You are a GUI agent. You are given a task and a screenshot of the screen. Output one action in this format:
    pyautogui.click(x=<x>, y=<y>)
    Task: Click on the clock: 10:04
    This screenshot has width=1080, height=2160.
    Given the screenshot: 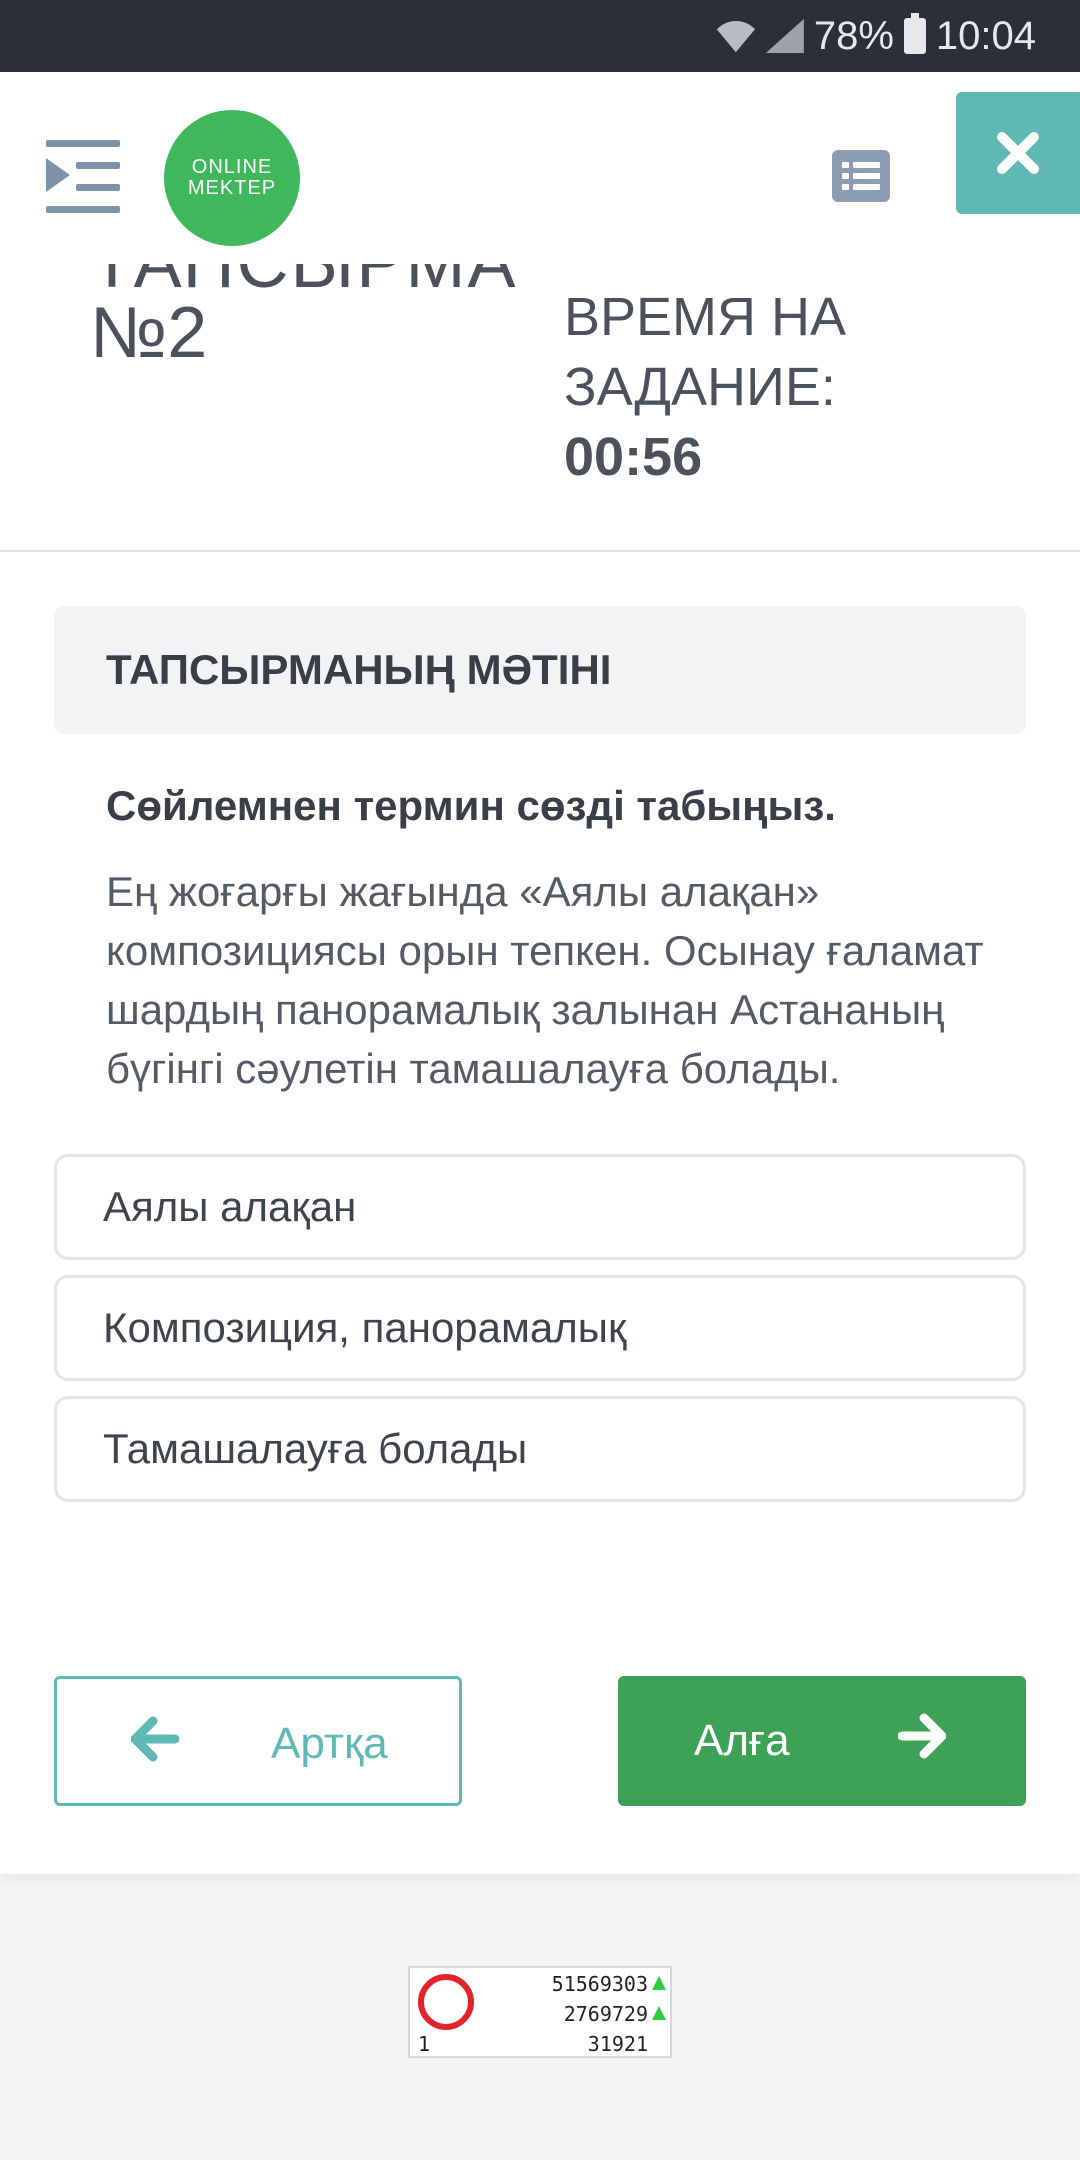 What is the action you would take?
    pyautogui.click(x=985, y=35)
    